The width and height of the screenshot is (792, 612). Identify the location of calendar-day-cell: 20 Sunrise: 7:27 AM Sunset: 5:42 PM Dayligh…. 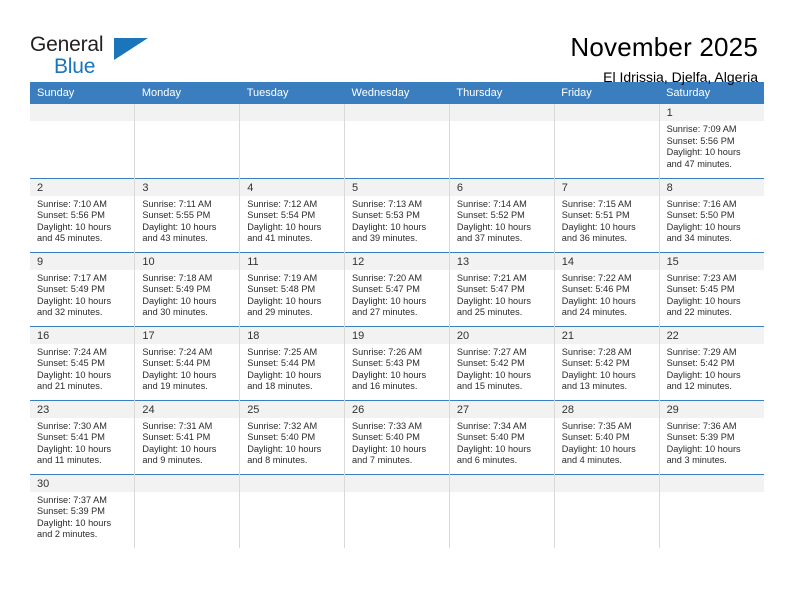
(502, 362).